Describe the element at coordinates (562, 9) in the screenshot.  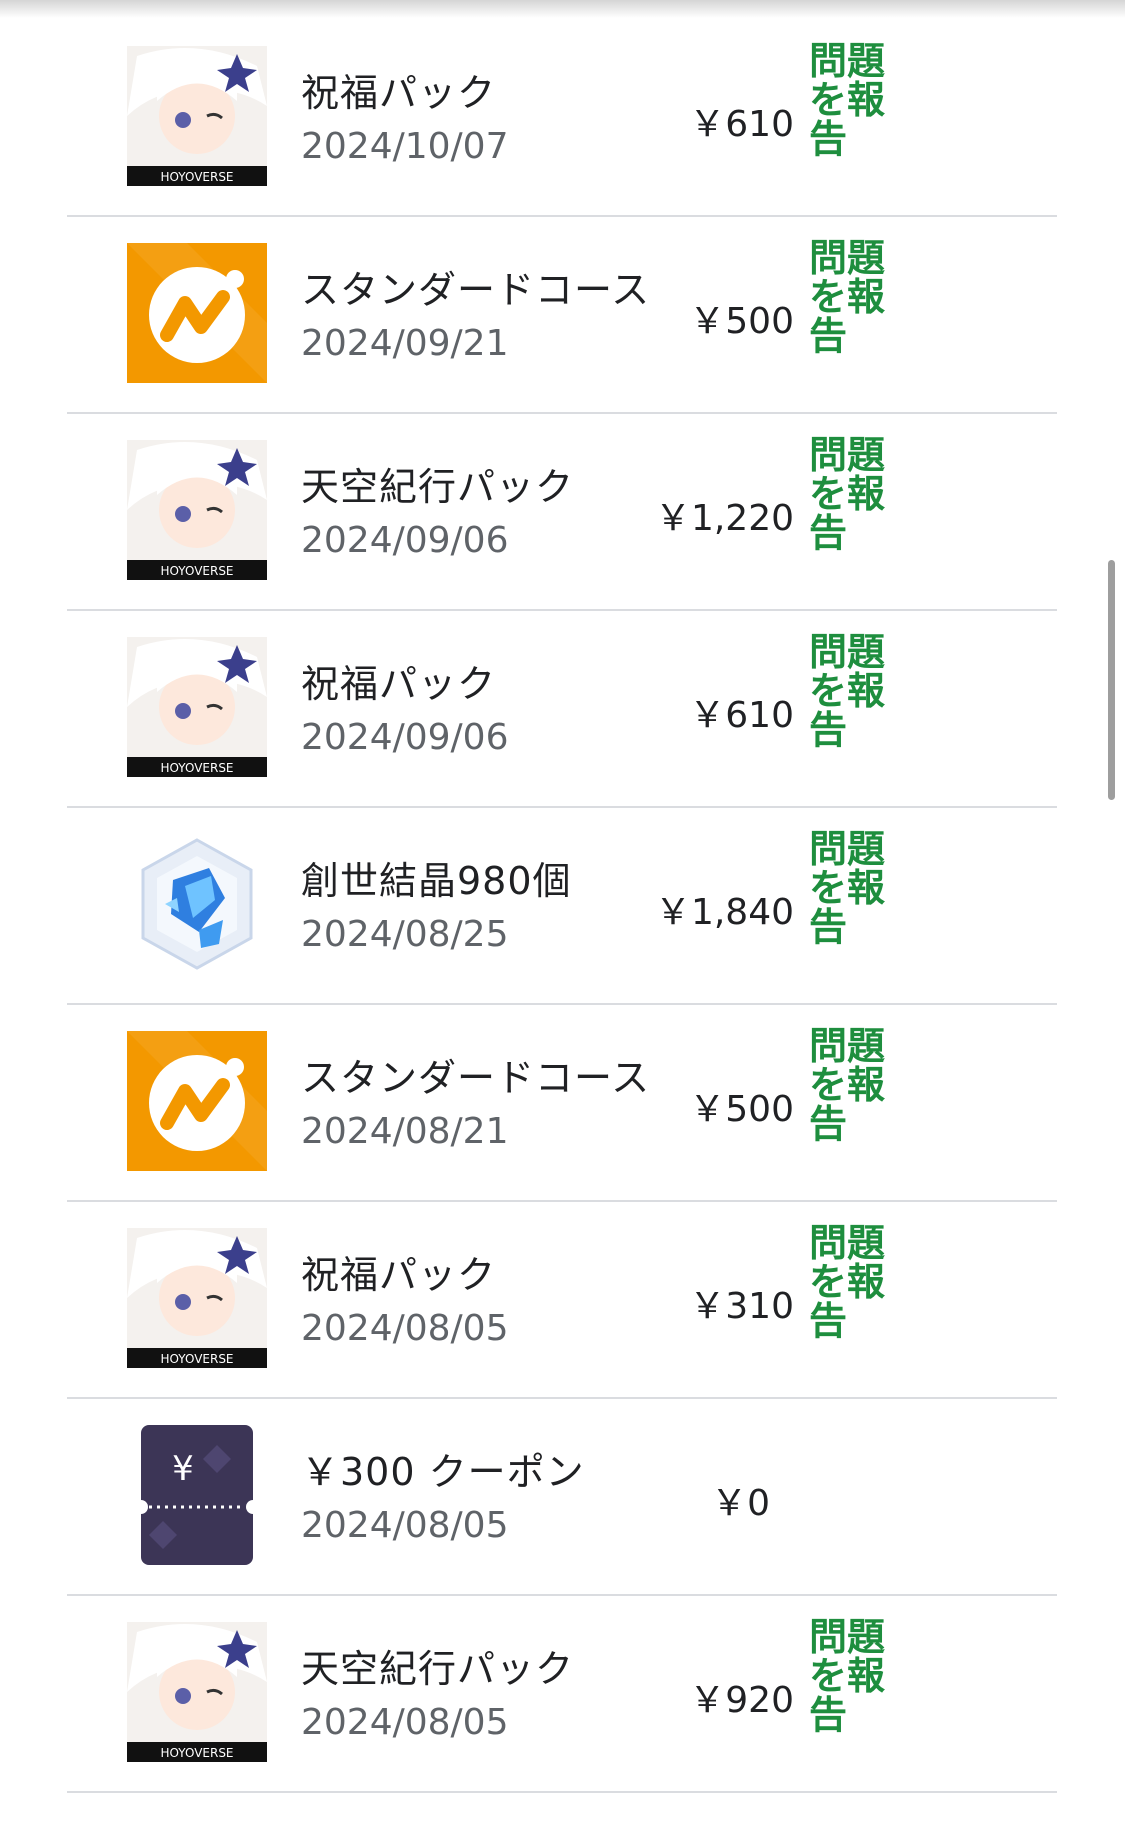
I see `top-app-bar-shadow` at that location.